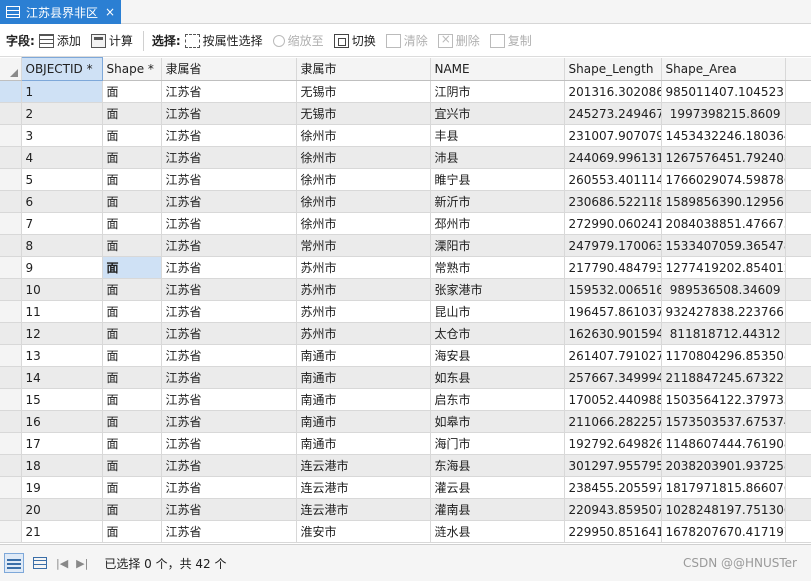 The height and width of the screenshot is (581, 811). What do you see at coordinates (723, 289) in the screenshot?
I see `cell-shape-area: 989536508.34609` at bounding box center [723, 289].